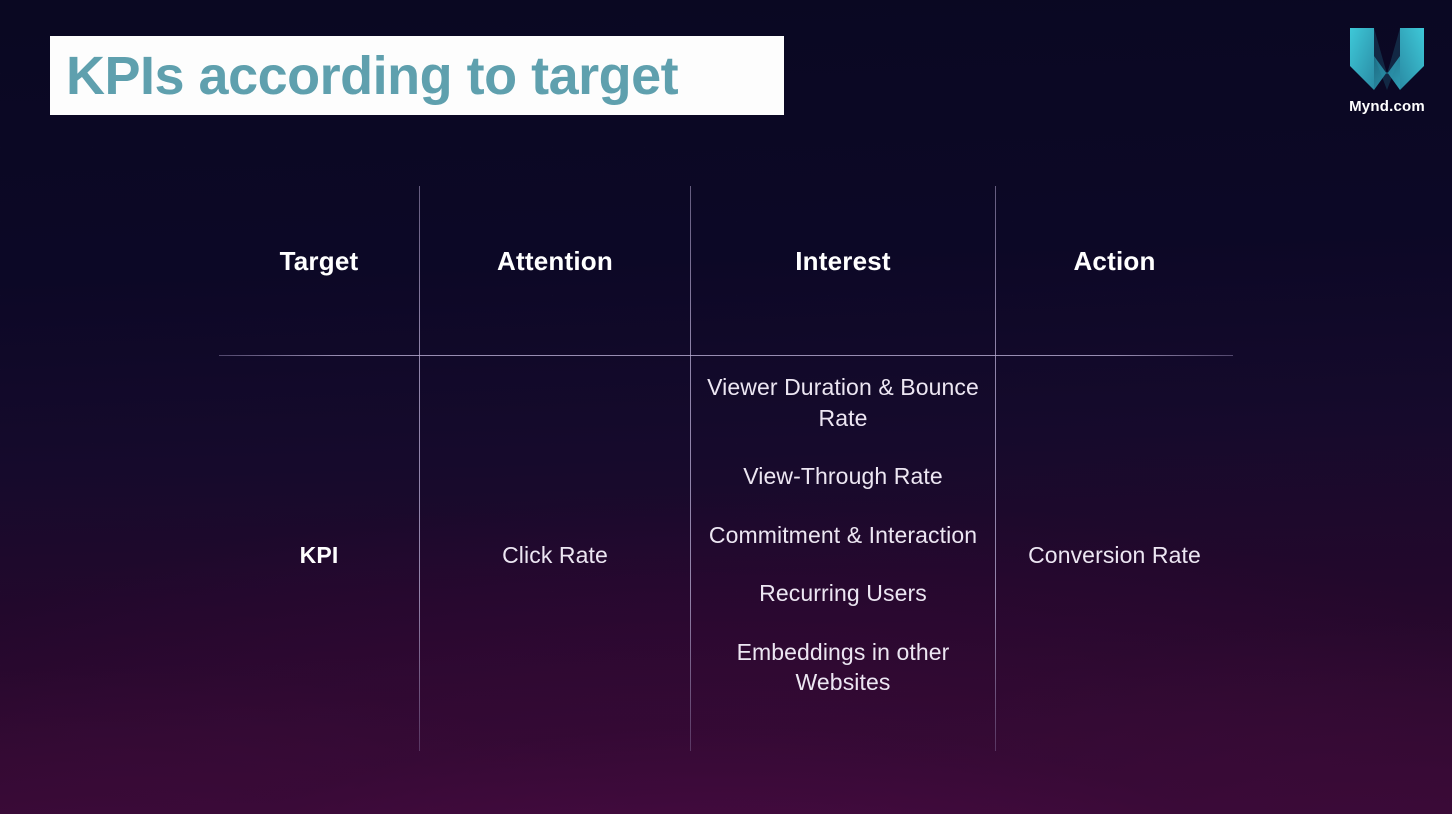  Describe the element at coordinates (319, 555) in the screenshot. I see `table-row-label-kpi: KPI` at that location.